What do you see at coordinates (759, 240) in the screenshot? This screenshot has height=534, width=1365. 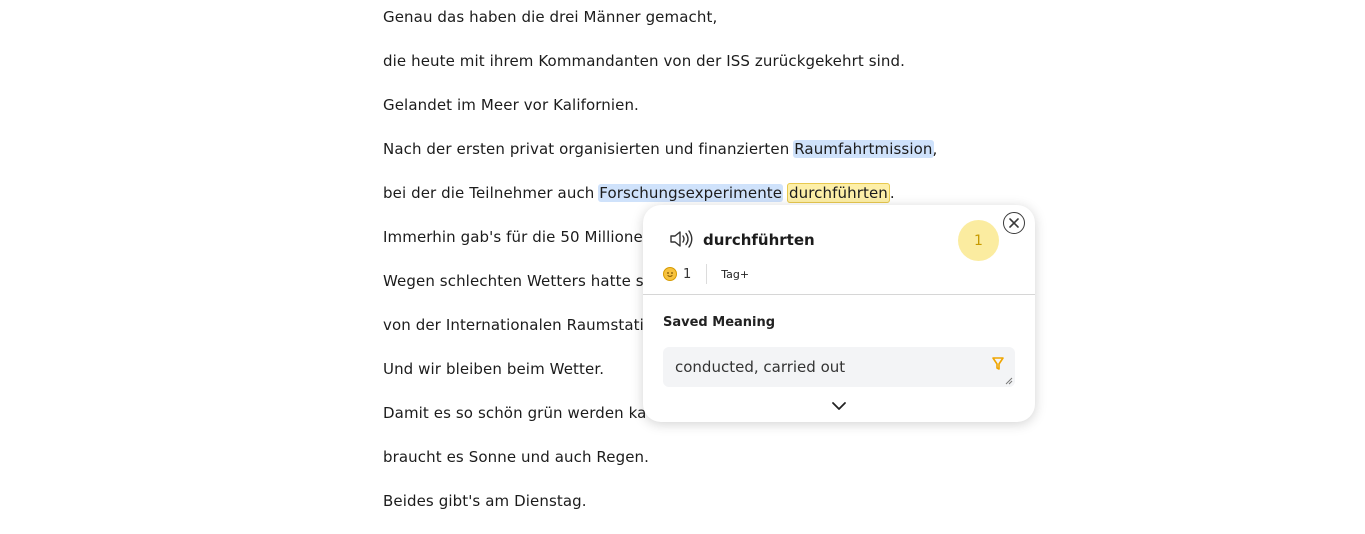 I see `popup-word: durchführten` at bounding box center [759, 240].